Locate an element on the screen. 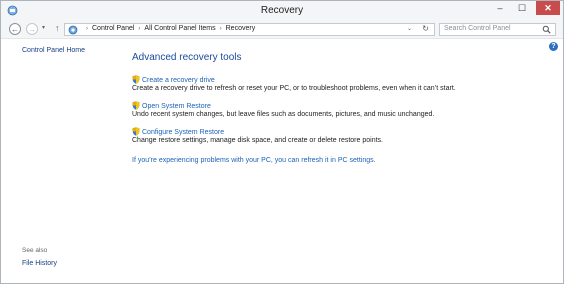 The width and height of the screenshot is (564, 284). minimize-button: – is located at coordinates (500, 8).